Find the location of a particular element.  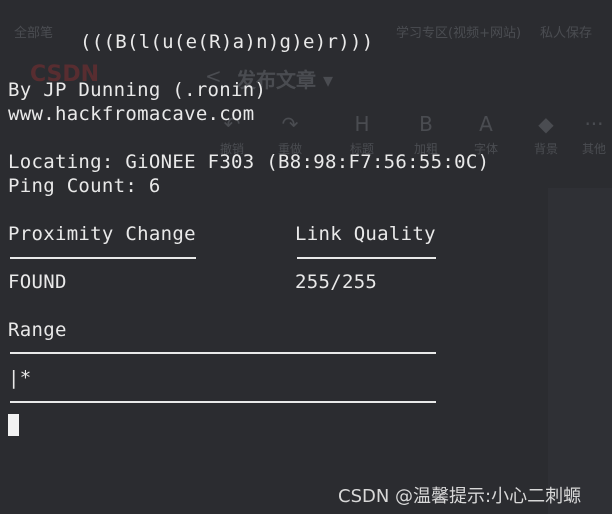

proximity-value: FOUND is located at coordinates (37, 282).